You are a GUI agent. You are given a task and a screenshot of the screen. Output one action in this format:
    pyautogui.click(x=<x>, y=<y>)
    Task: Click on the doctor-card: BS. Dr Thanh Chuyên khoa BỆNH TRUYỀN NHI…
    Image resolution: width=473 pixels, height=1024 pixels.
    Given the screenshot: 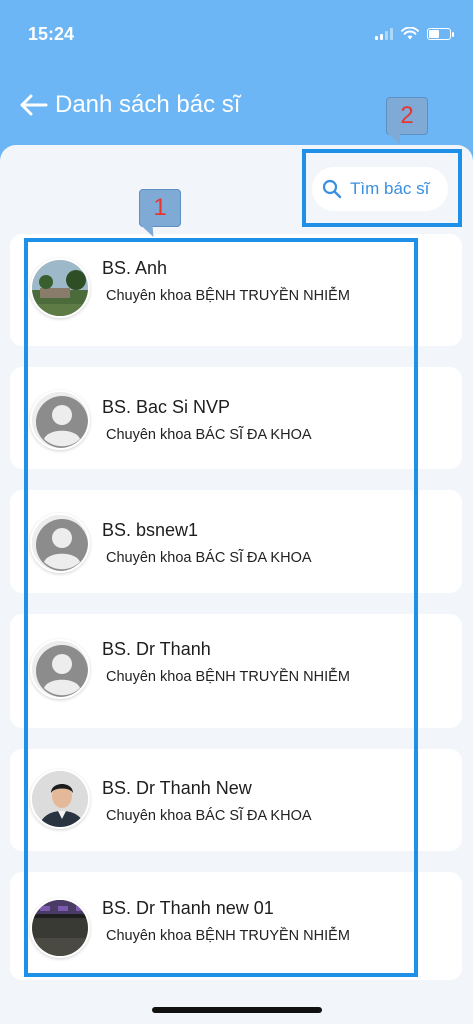 What is the action you would take?
    pyautogui.click(x=236, y=671)
    